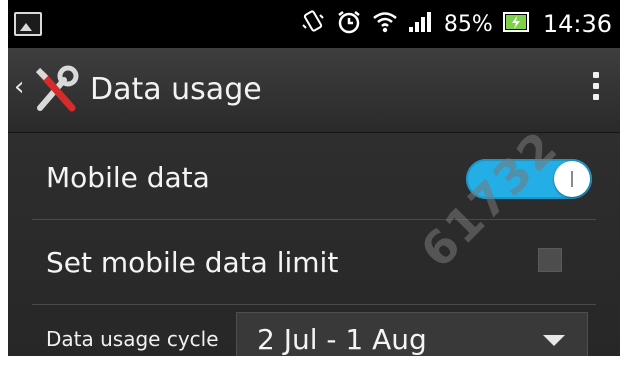  Describe the element at coordinates (57, 93) in the screenshot. I see `tools-icon` at that location.